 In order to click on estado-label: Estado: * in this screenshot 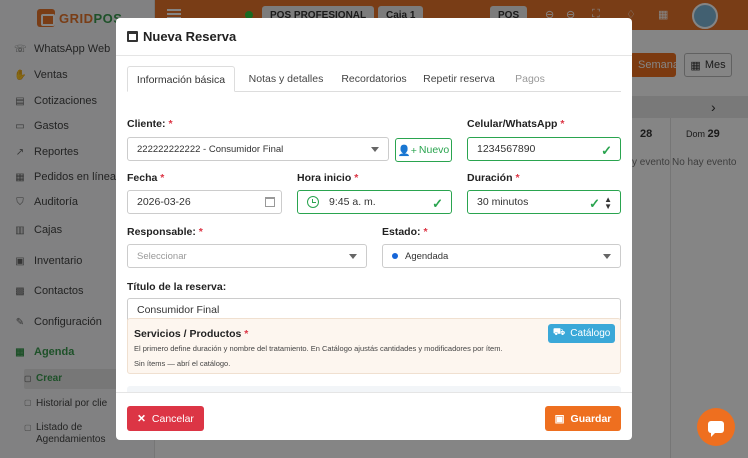, I will do `click(405, 232)`.